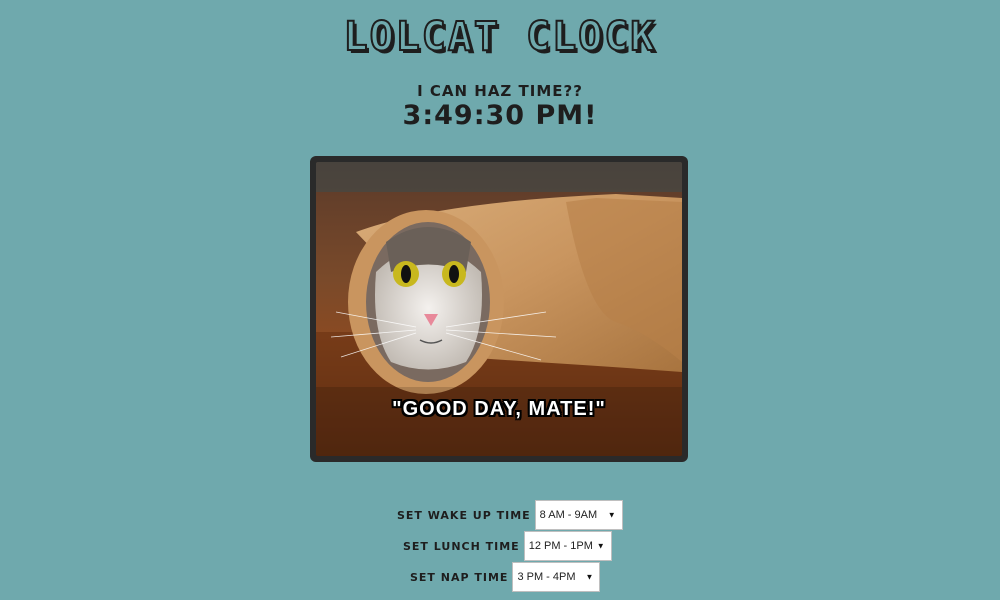 The width and height of the screenshot is (1000, 600). I want to click on lunch-time-row: SET LUNCH TIME 12 PM - 1PM ▼, so click(507, 546).